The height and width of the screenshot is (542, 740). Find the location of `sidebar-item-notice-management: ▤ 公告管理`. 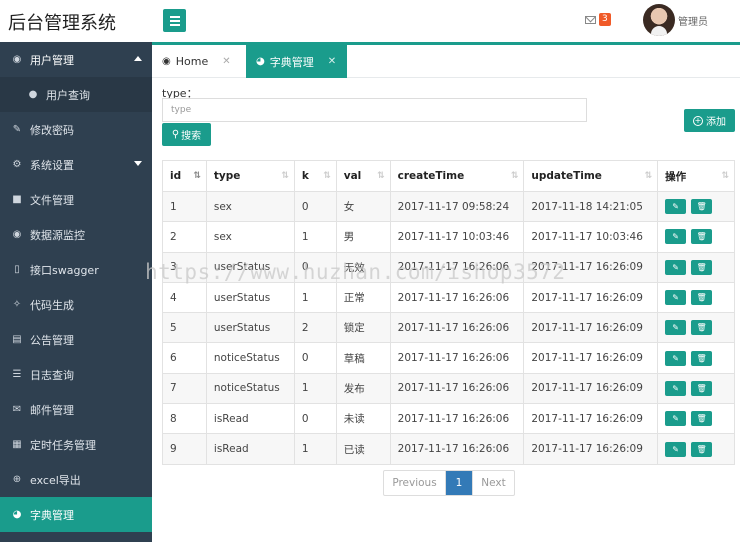

sidebar-item-notice-management: ▤ 公告管理 is located at coordinates (76, 339).